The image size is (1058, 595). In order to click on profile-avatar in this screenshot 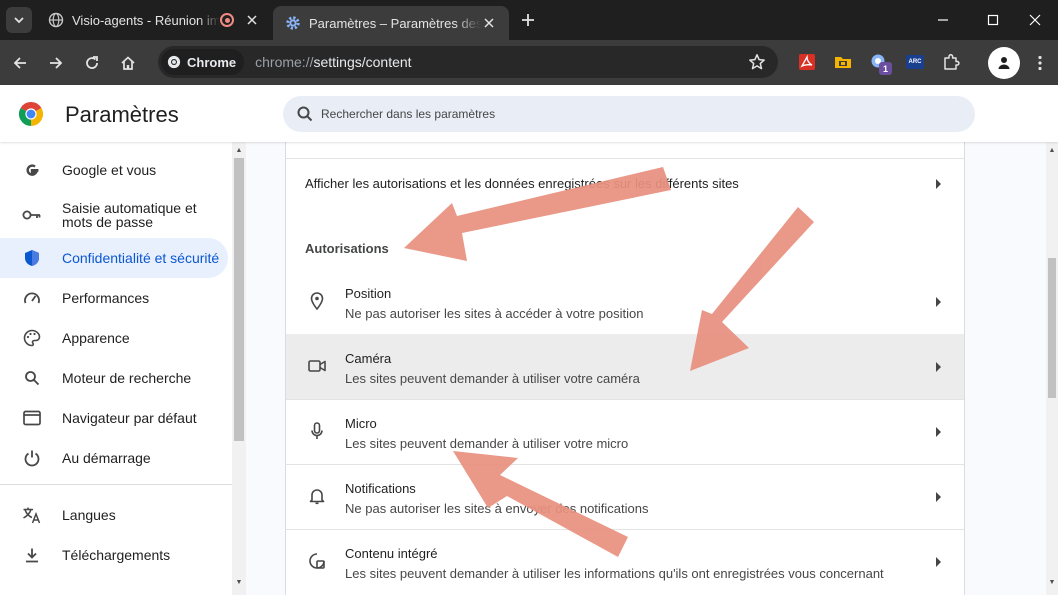, I will do `click(1004, 63)`.